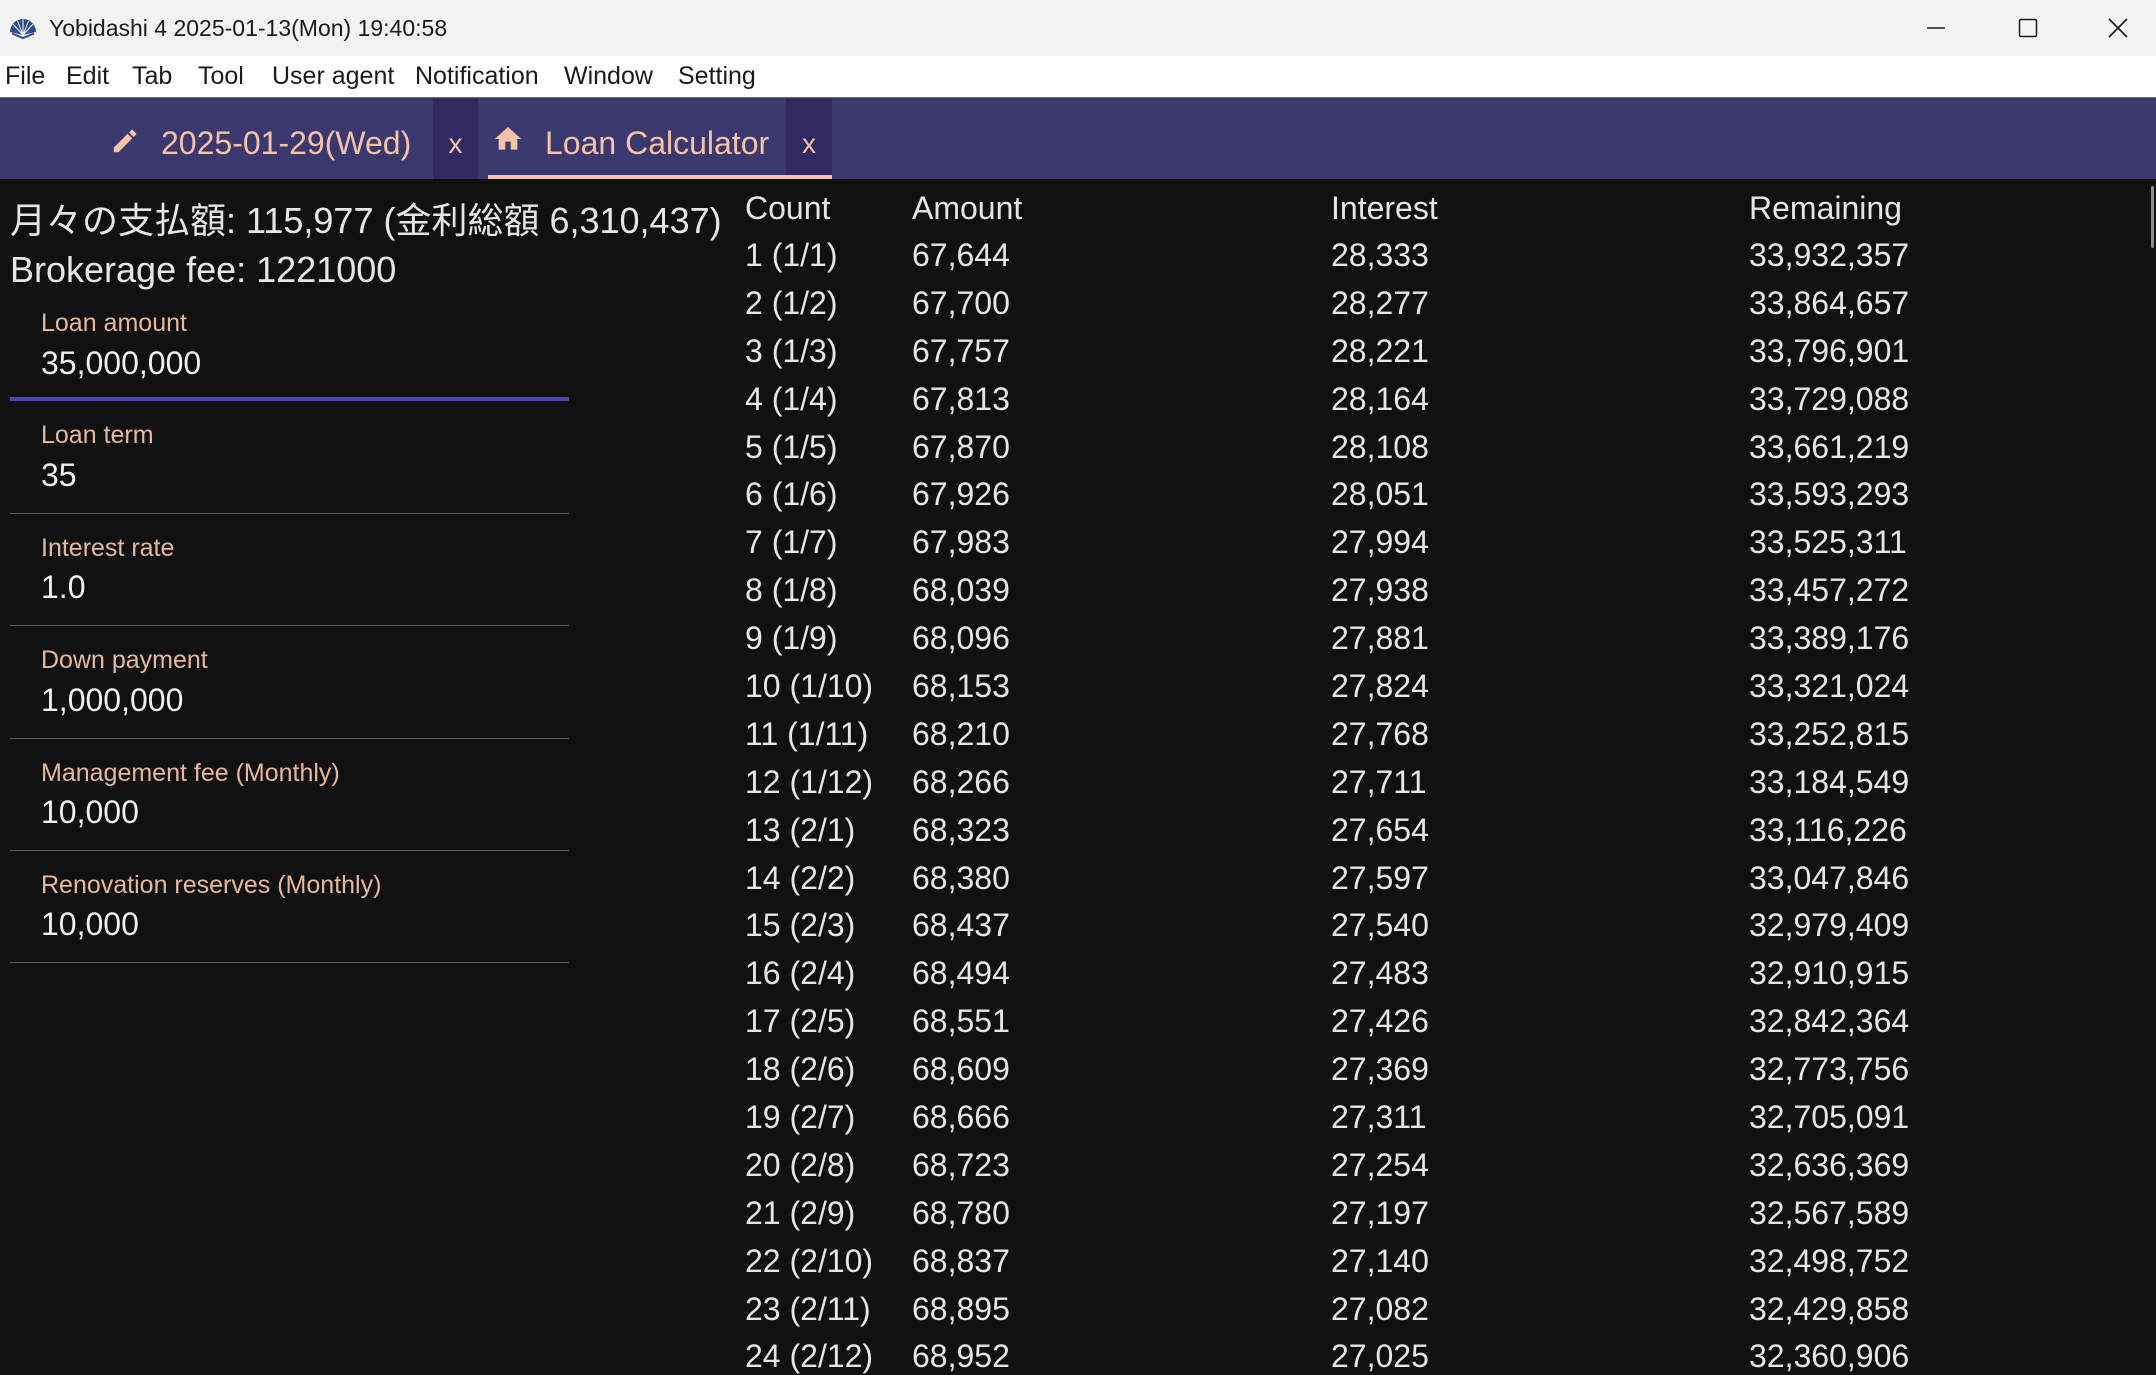  Describe the element at coordinates (1380, 877) in the screenshot. I see `cell-interest: 27,597` at that location.